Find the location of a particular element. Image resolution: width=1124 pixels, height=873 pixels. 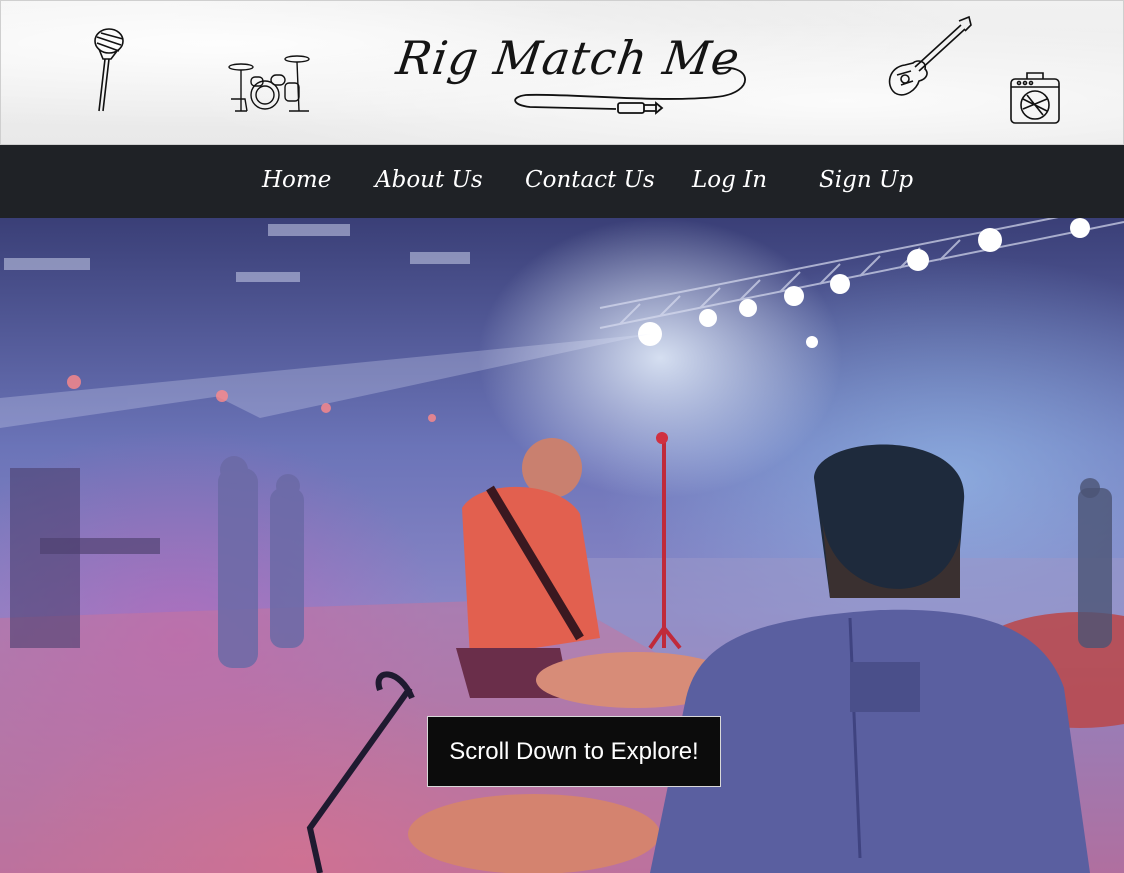

amplifier-icon is located at coordinates (1035, 98).